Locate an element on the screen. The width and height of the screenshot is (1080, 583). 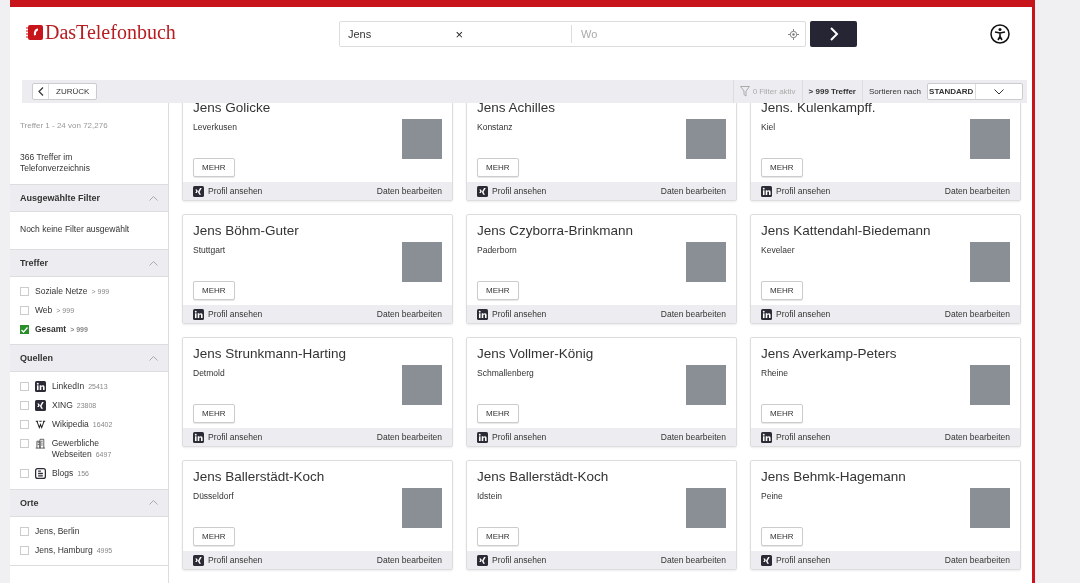
person-name: Jens Achilles is located at coordinates (581, 109).